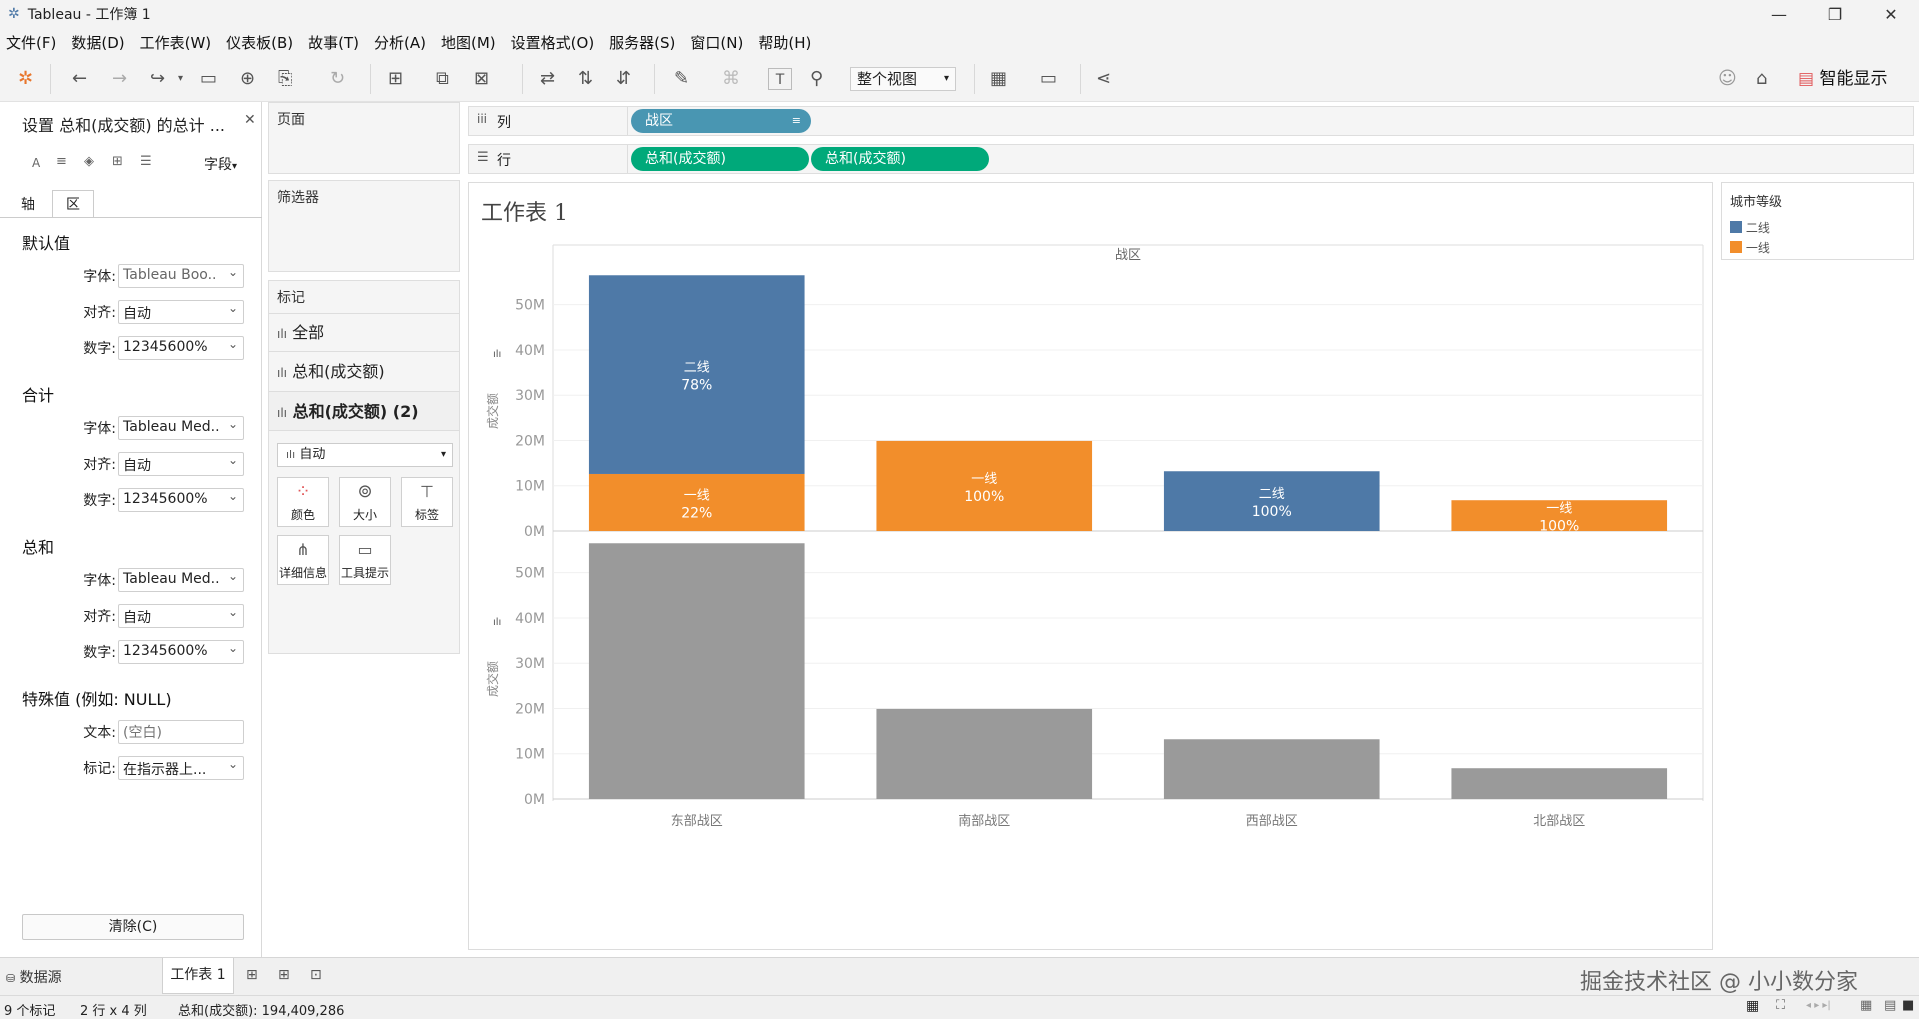  What do you see at coordinates (247, 79) in the screenshot?
I see `new-datasource-icon: ⊕` at bounding box center [247, 79].